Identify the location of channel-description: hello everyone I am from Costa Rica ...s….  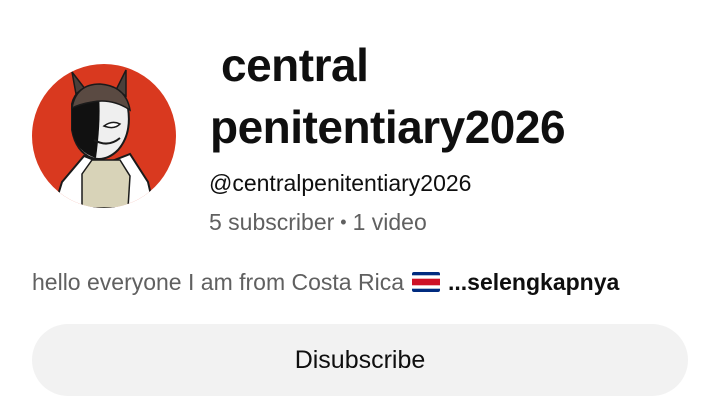
(325, 282).